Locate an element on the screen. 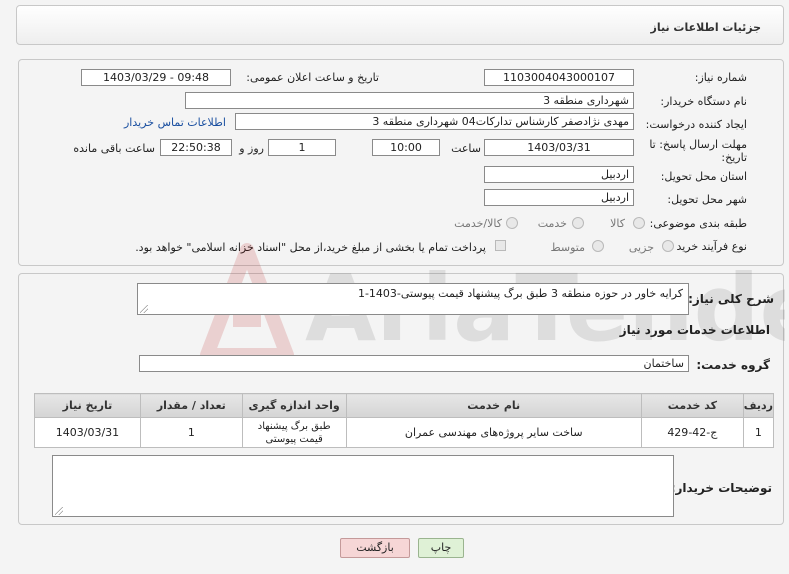 The width and height of the screenshot is (789, 574). buyer-field: شهرداری منطقه 3 is located at coordinates (409, 100).